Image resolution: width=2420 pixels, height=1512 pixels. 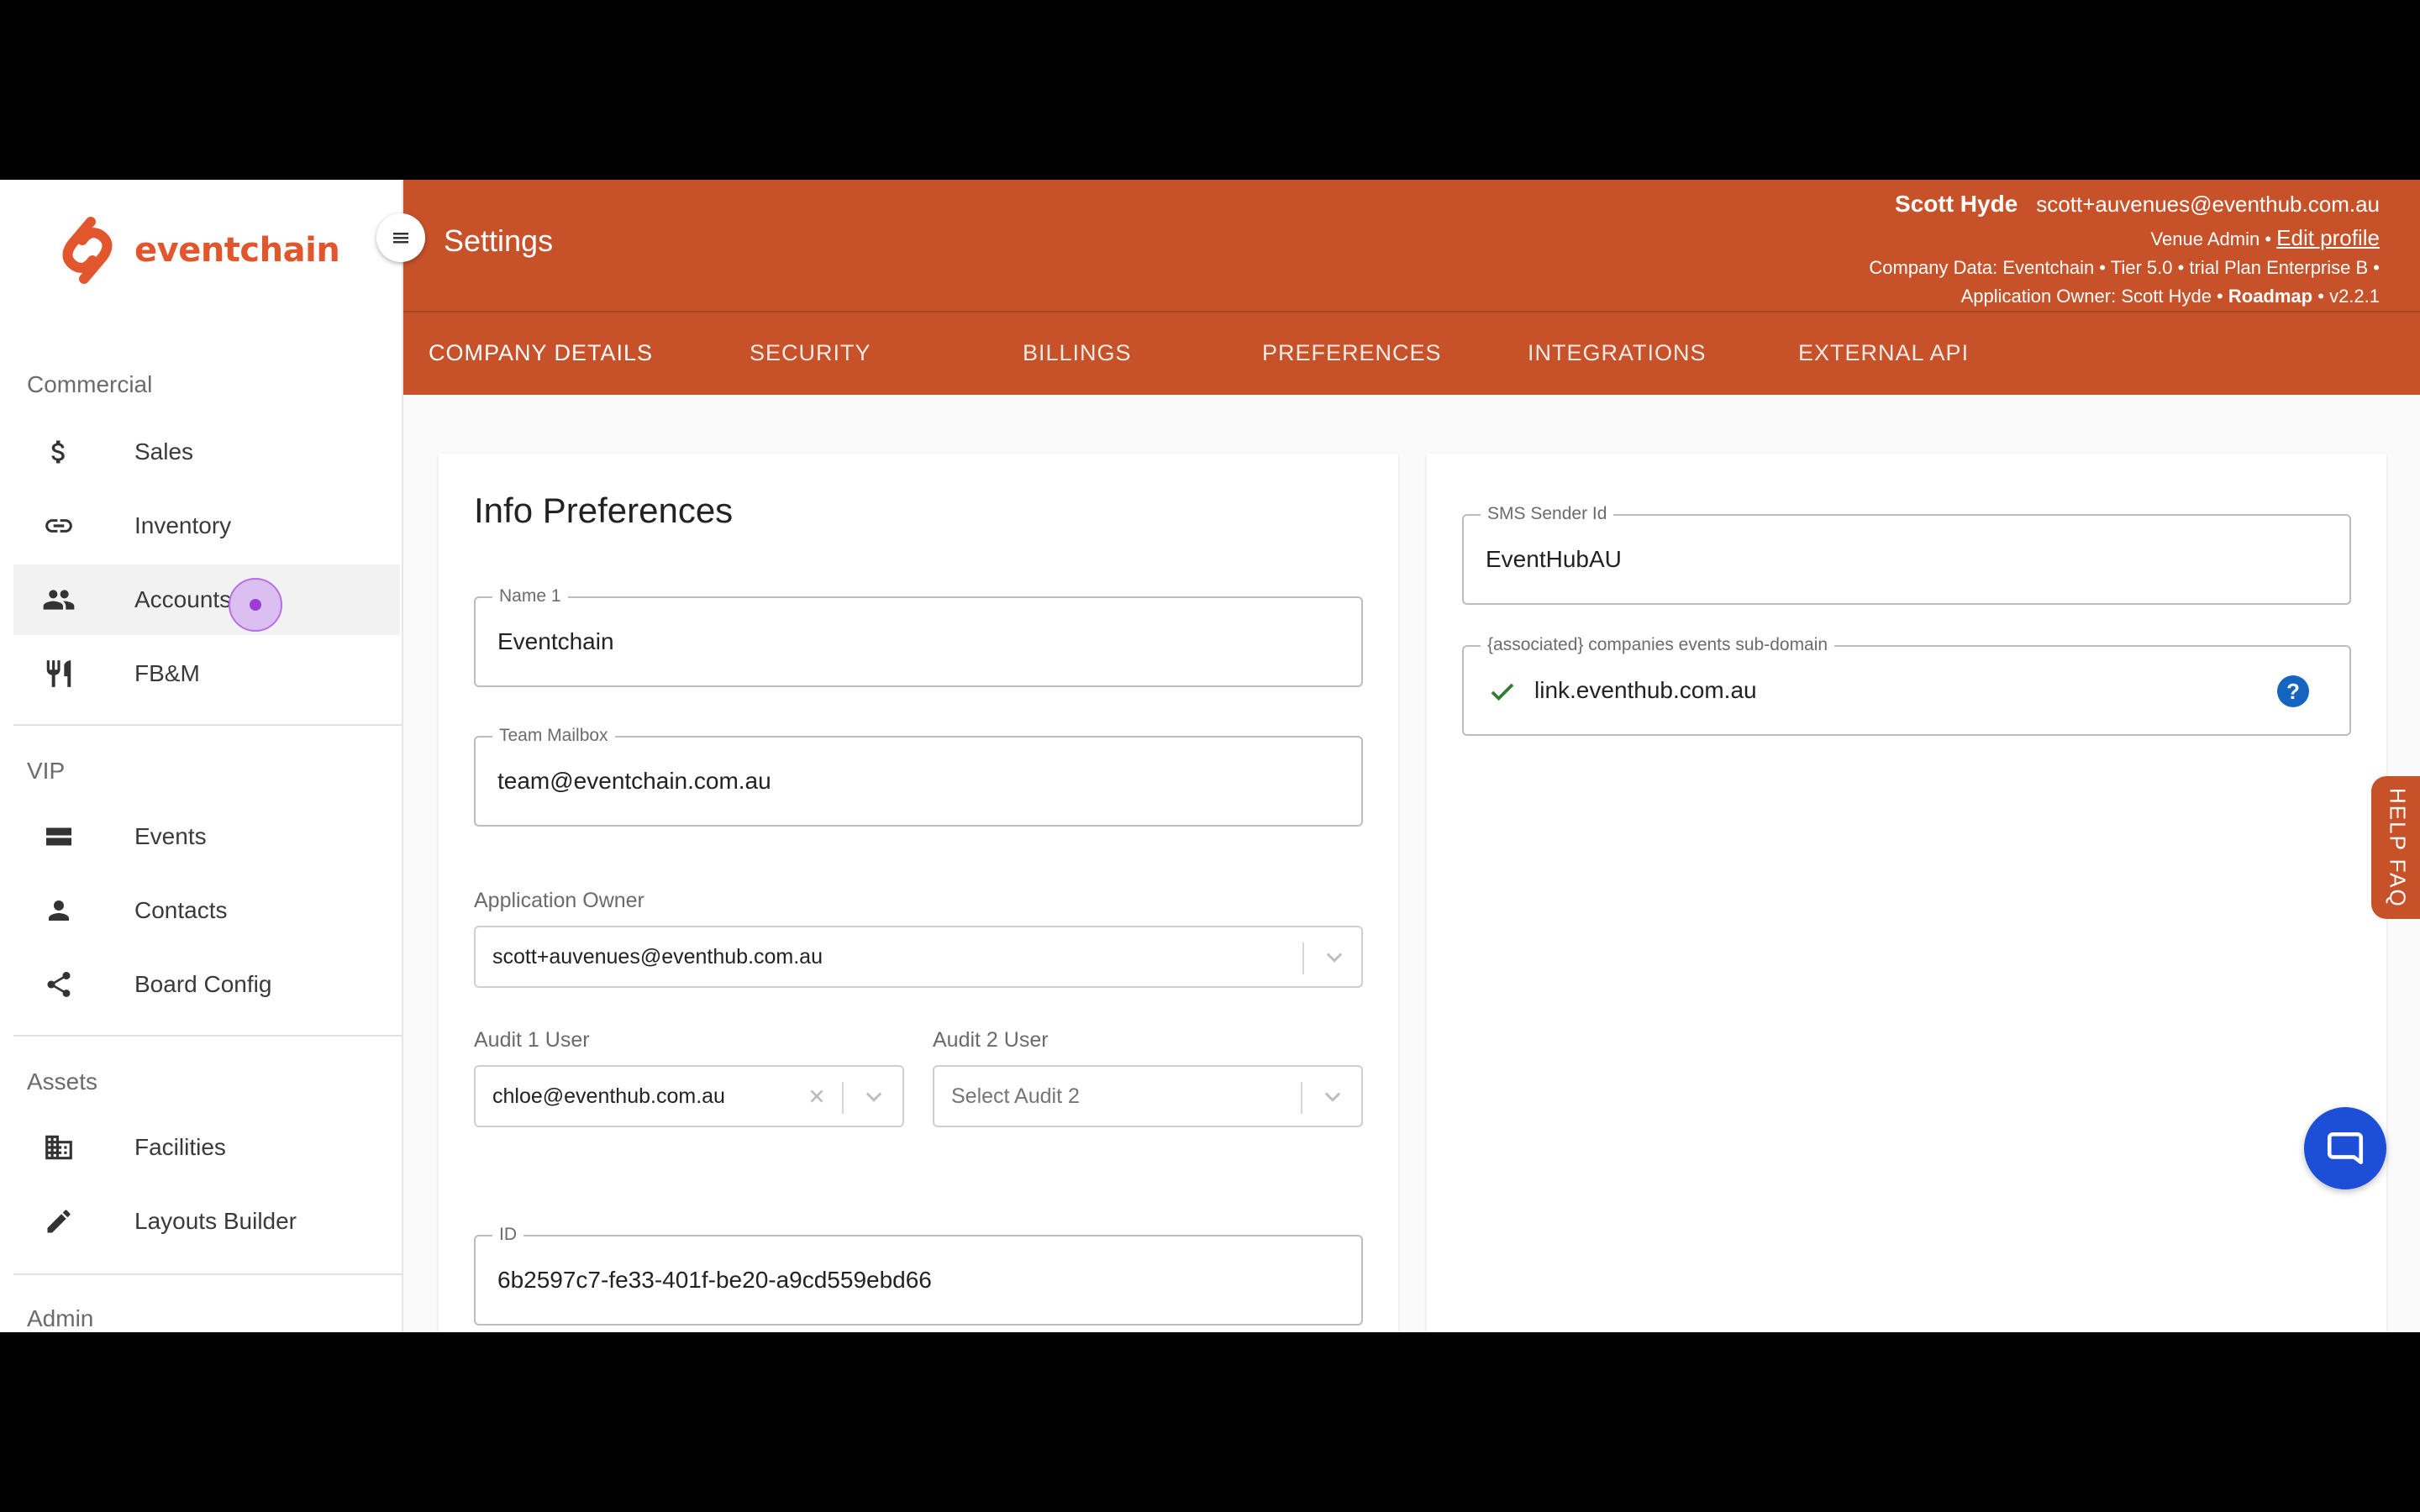 I want to click on brand-logo: eventchain, so click(x=197, y=250).